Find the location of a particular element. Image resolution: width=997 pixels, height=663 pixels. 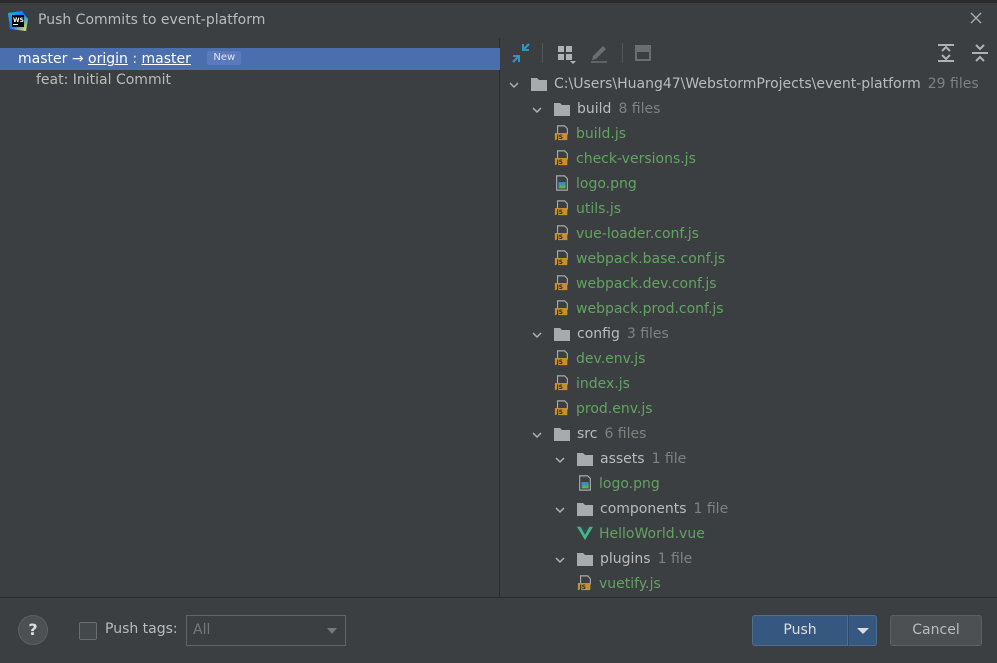

tree-file-row: JS dev.env.js is located at coordinates (749, 359).